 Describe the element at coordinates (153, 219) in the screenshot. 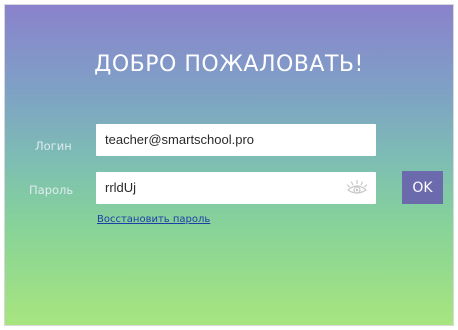

I see `restore-password-link: Восстановить пароль` at that location.